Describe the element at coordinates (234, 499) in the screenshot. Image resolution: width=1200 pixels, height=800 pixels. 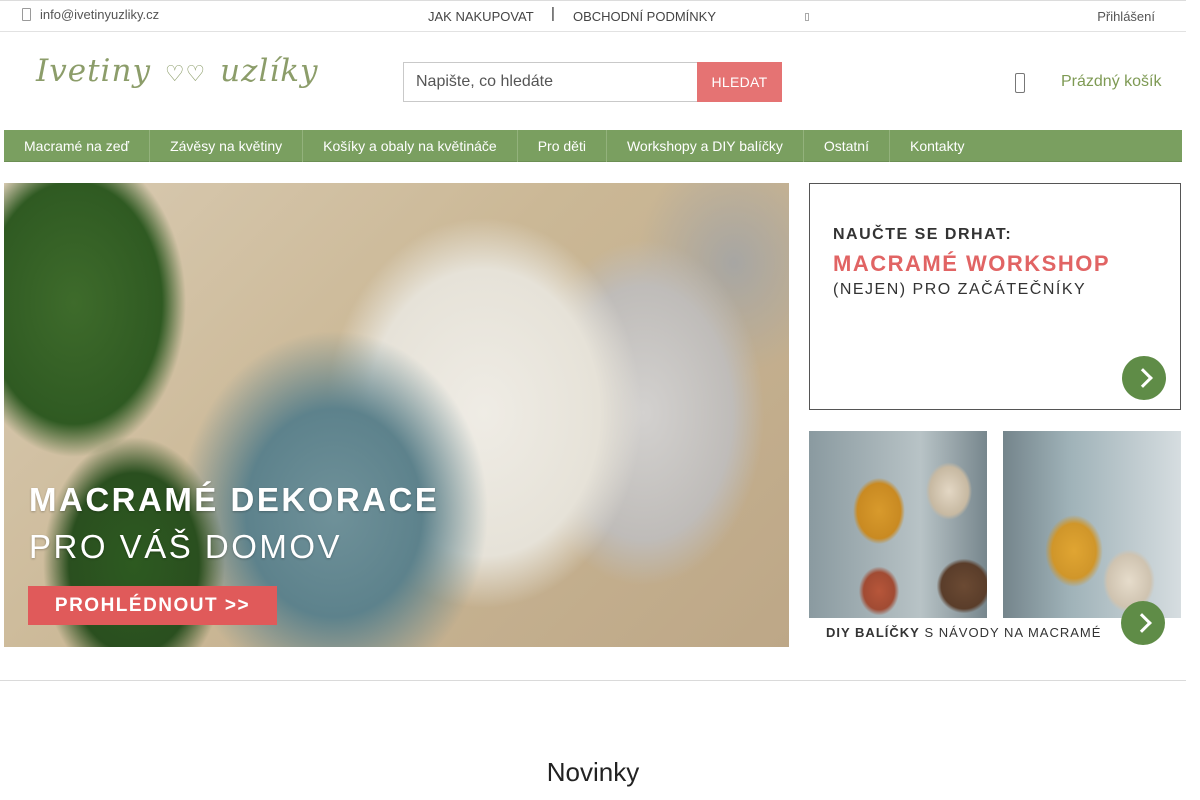
I see `hero-title: MACRAMÉ DEKORACE` at that location.